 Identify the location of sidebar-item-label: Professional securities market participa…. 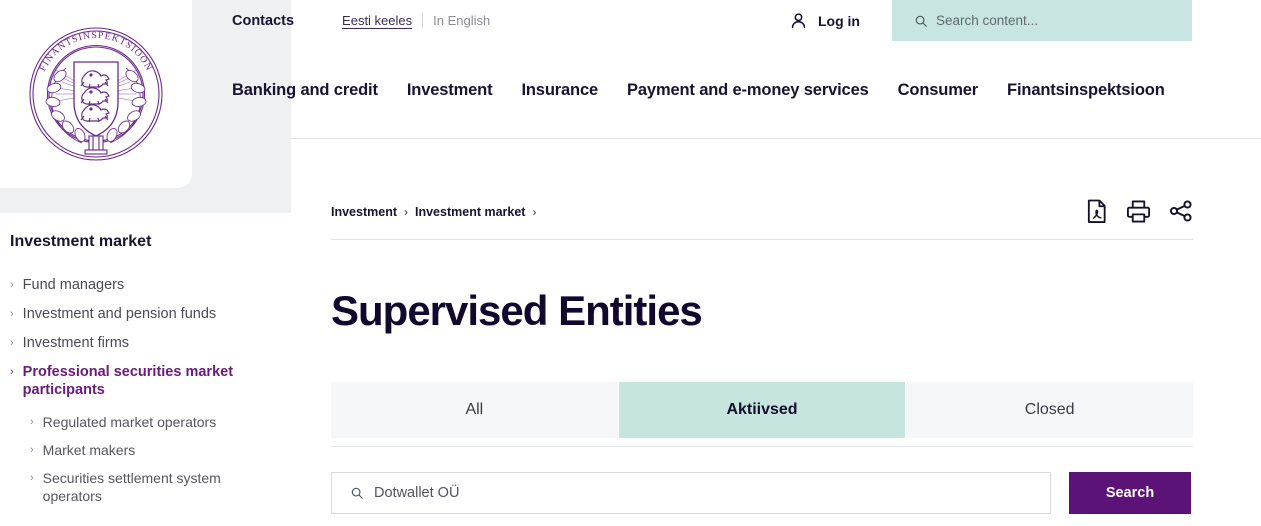
(128, 380).